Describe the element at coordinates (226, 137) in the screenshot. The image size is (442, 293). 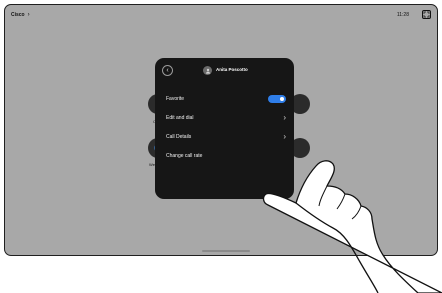
I see `menu-item-call-details: Call Details ›` at that location.